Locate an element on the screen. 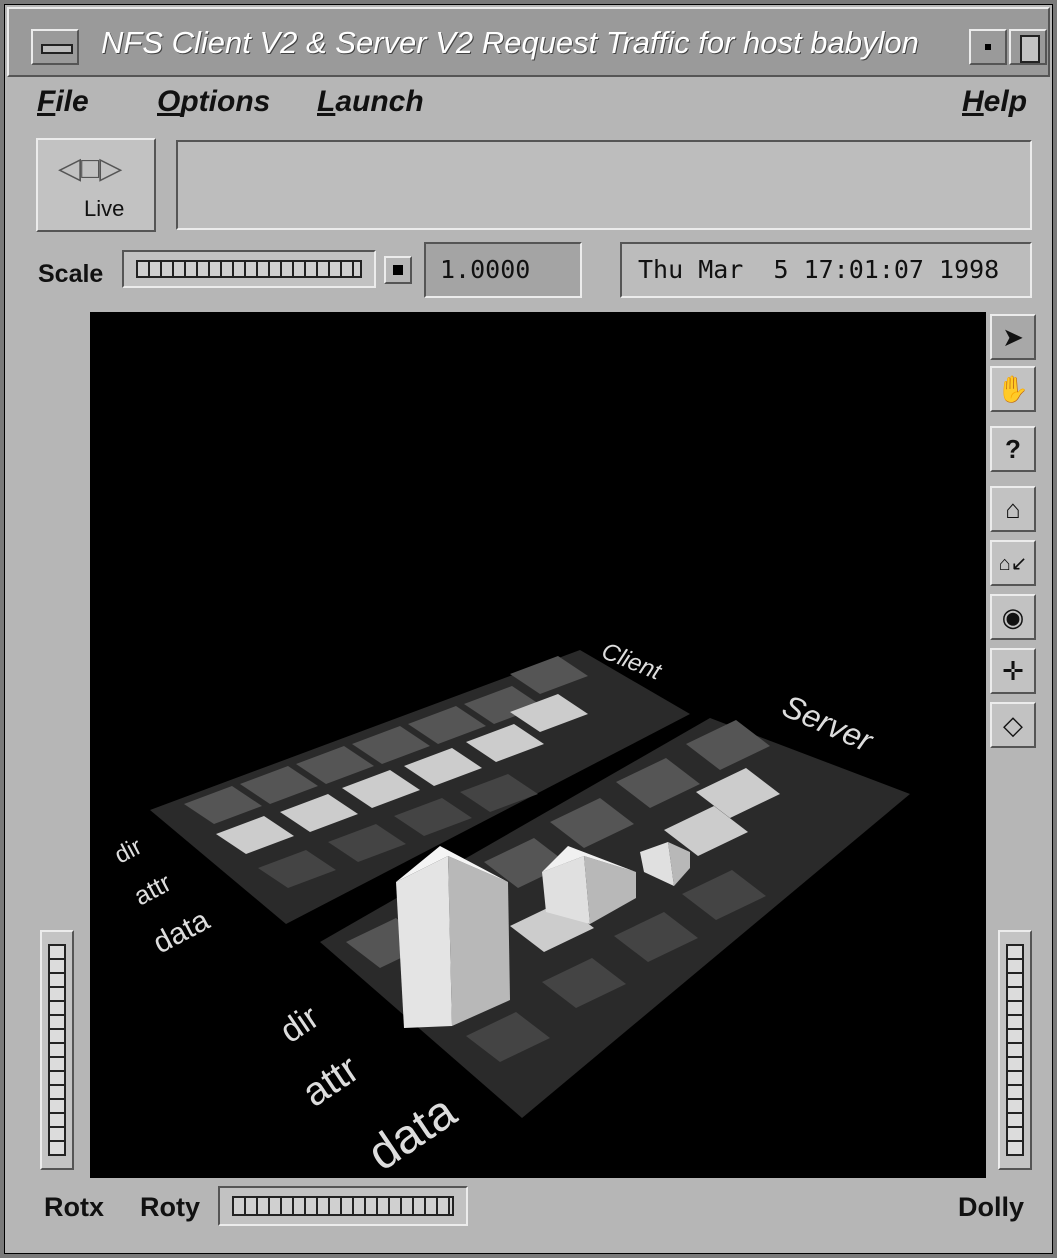 The width and height of the screenshot is (1057, 1258). dolly-thumbwheel is located at coordinates (1015, 1050).